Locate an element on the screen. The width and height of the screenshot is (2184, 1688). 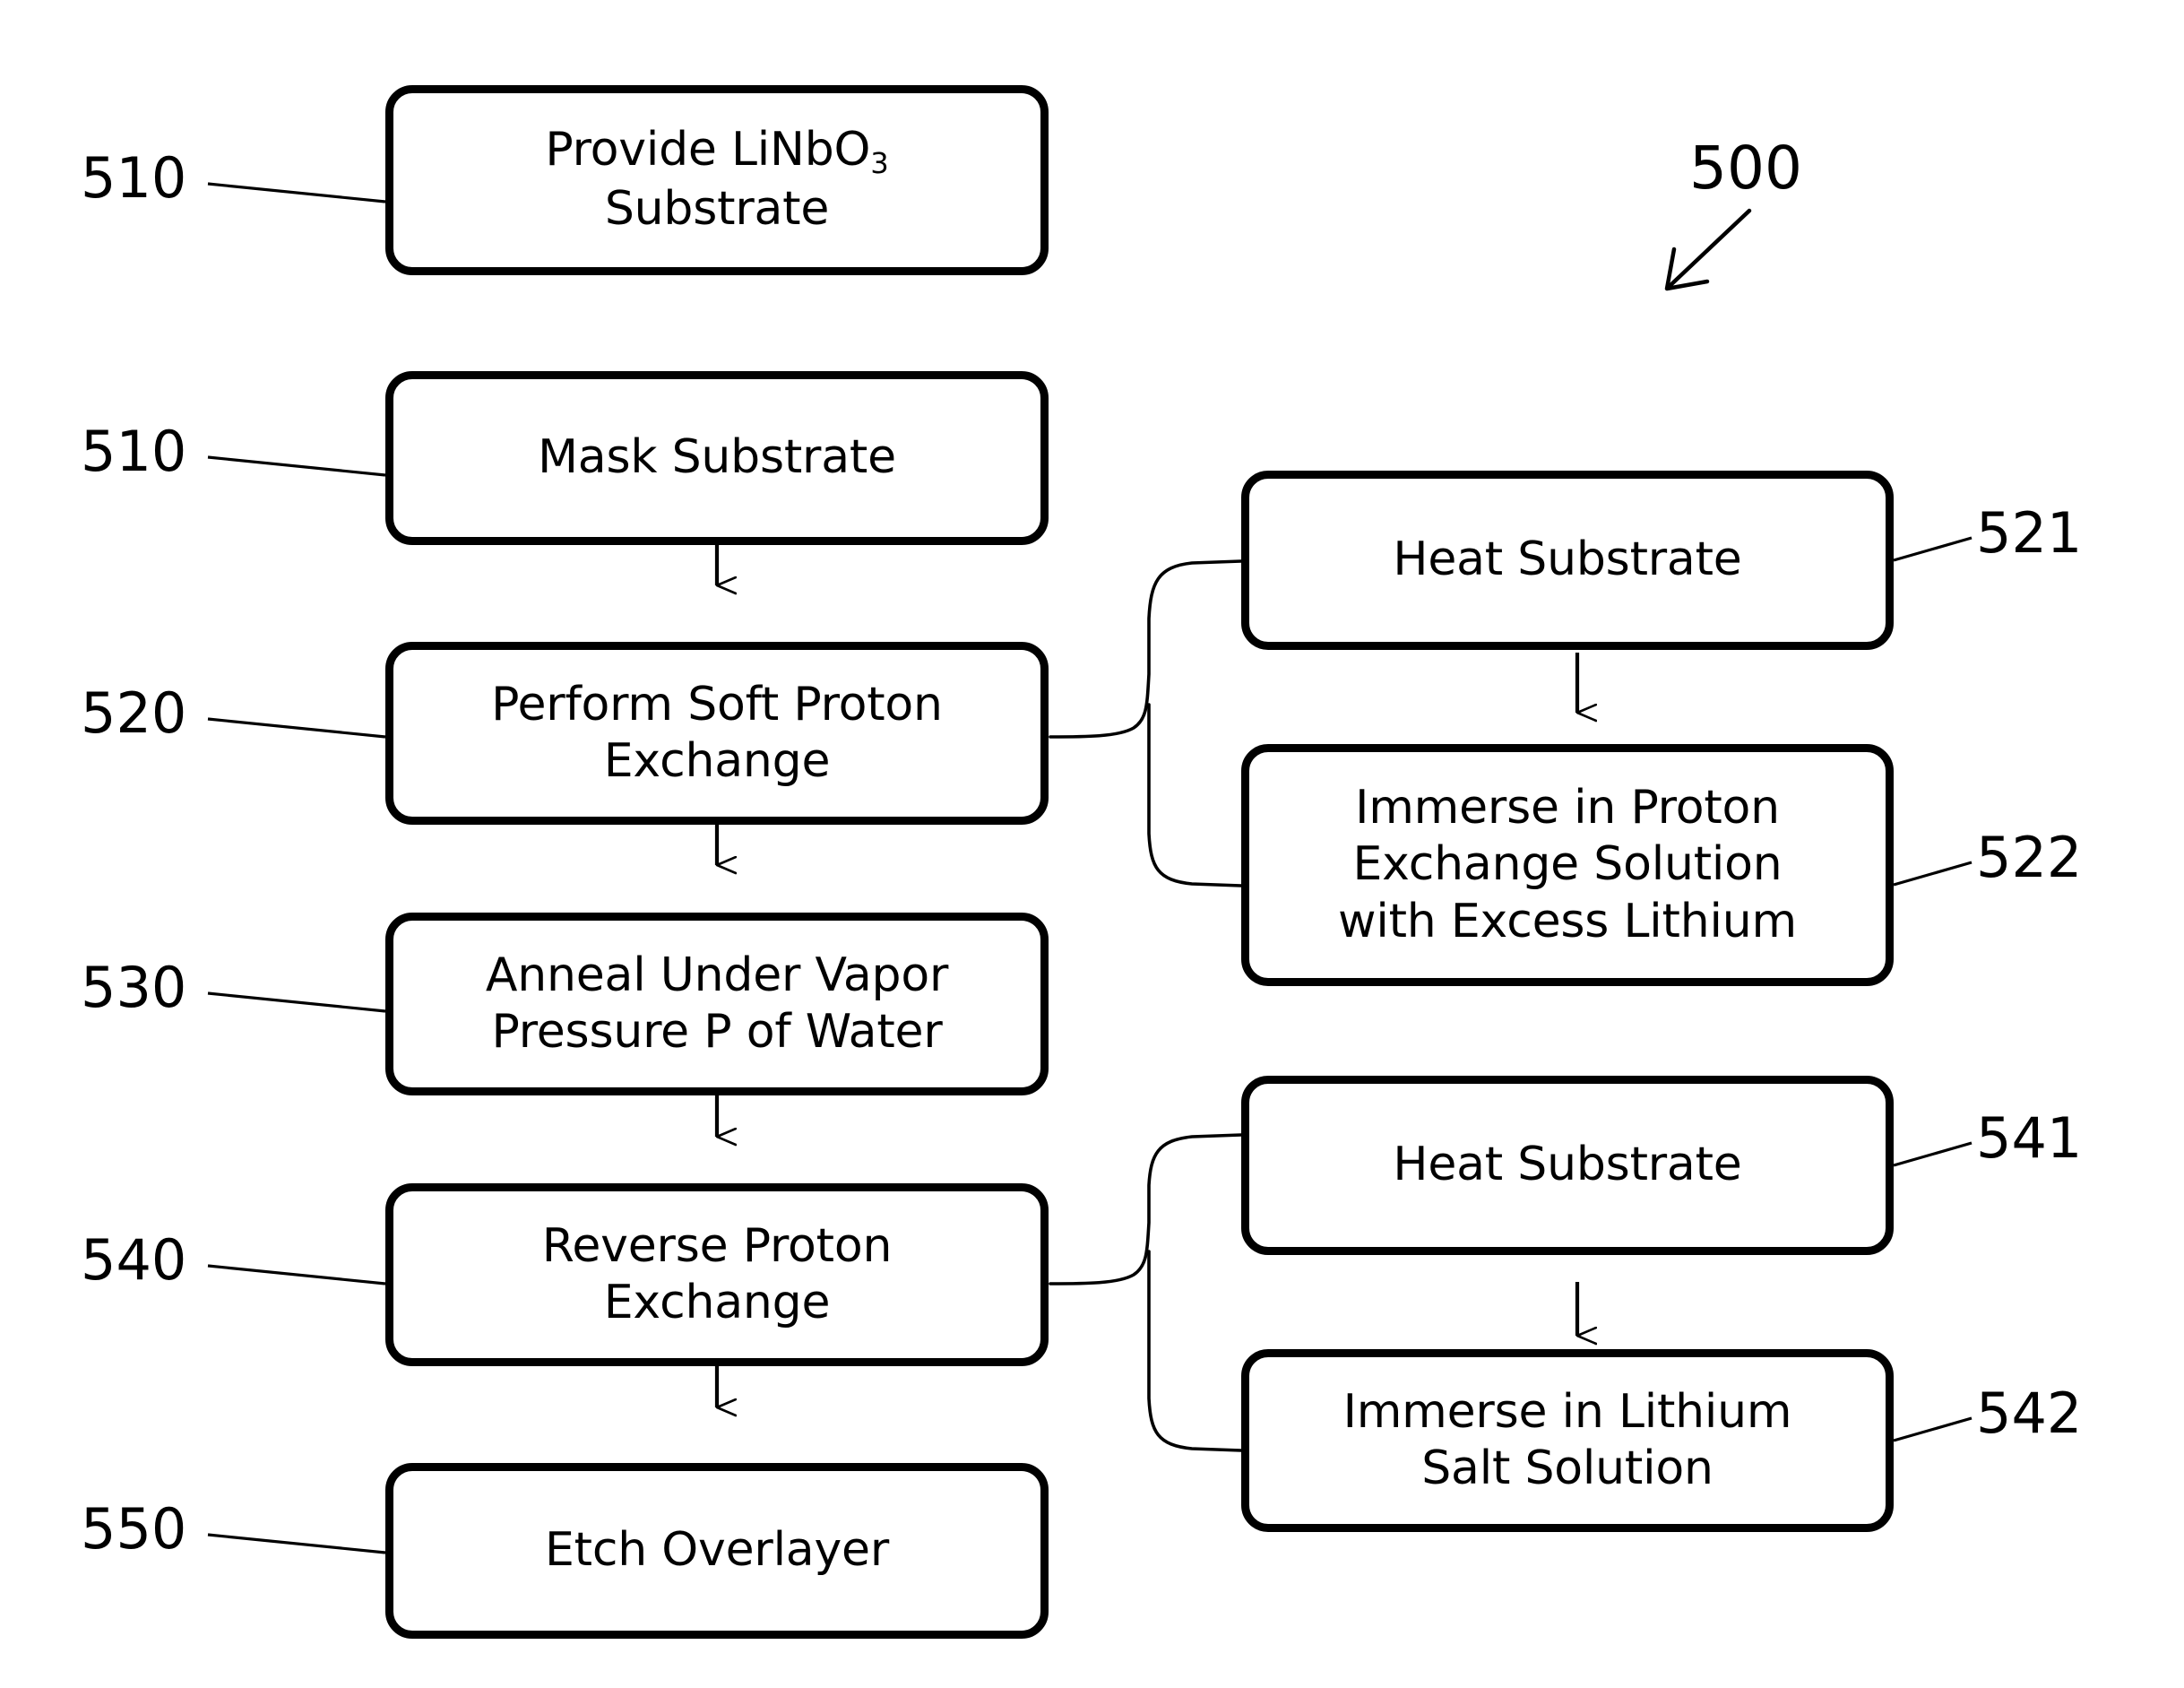
flow-step-reverse-proton-exchange: Reverse Proton Exchange is located at coordinates (717, 1274).